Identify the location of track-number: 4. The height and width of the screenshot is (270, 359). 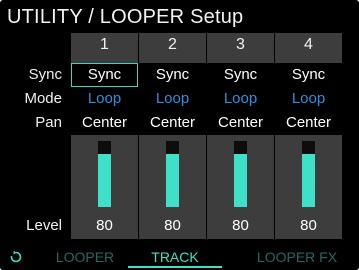
(308, 44).